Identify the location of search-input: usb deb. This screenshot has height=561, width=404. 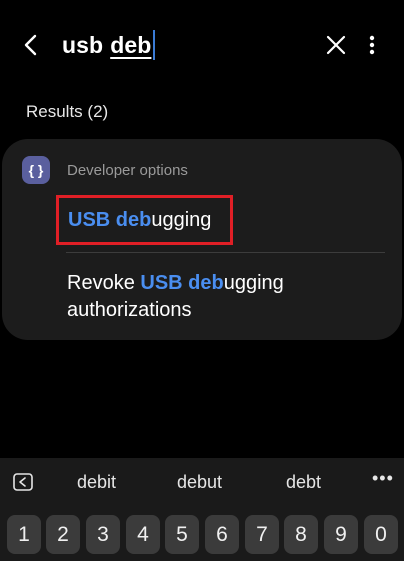
(109, 45).